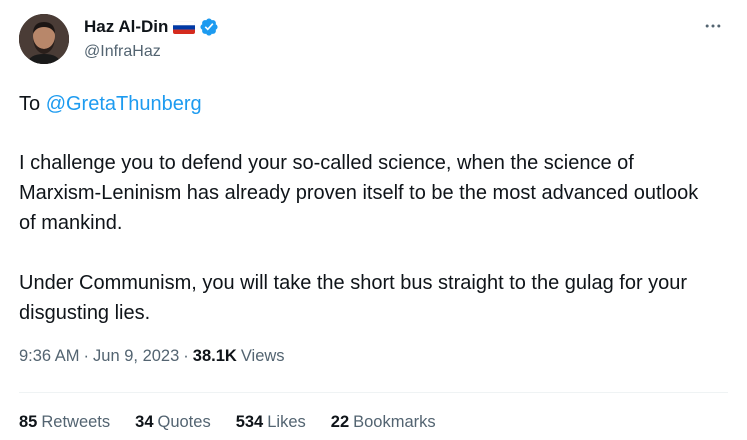 The width and height of the screenshot is (747, 440). I want to click on quotes-stat: 34 Quotes, so click(173, 422).